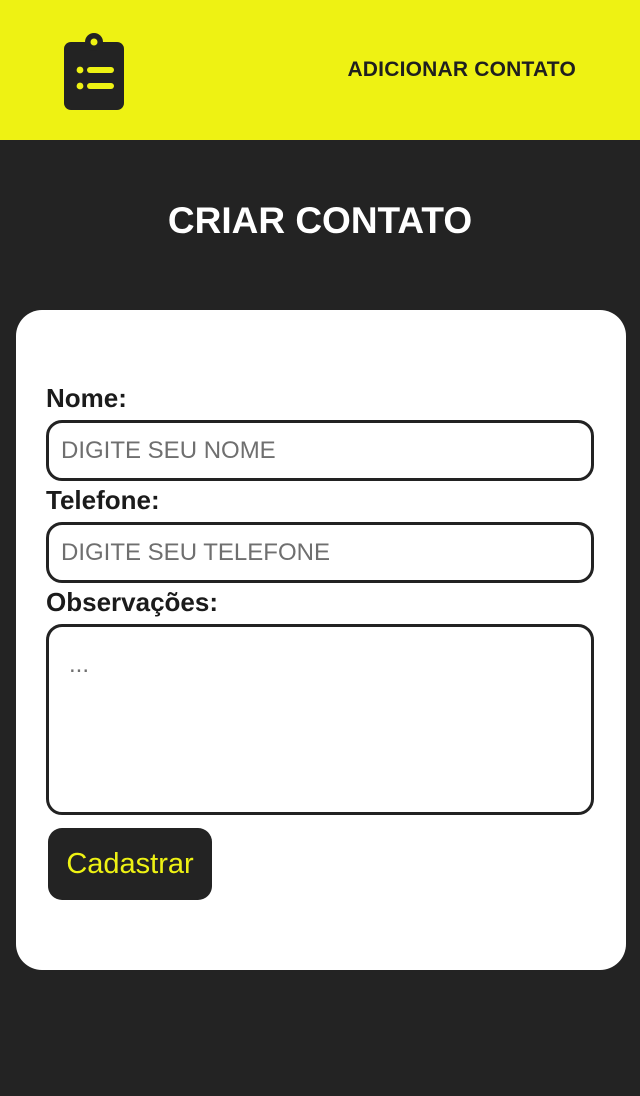 The height and width of the screenshot is (1096, 640). What do you see at coordinates (320, 70) in the screenshot?
I see `app-header: ADICIONAR CONTATO` at bounding box center [320, 70].